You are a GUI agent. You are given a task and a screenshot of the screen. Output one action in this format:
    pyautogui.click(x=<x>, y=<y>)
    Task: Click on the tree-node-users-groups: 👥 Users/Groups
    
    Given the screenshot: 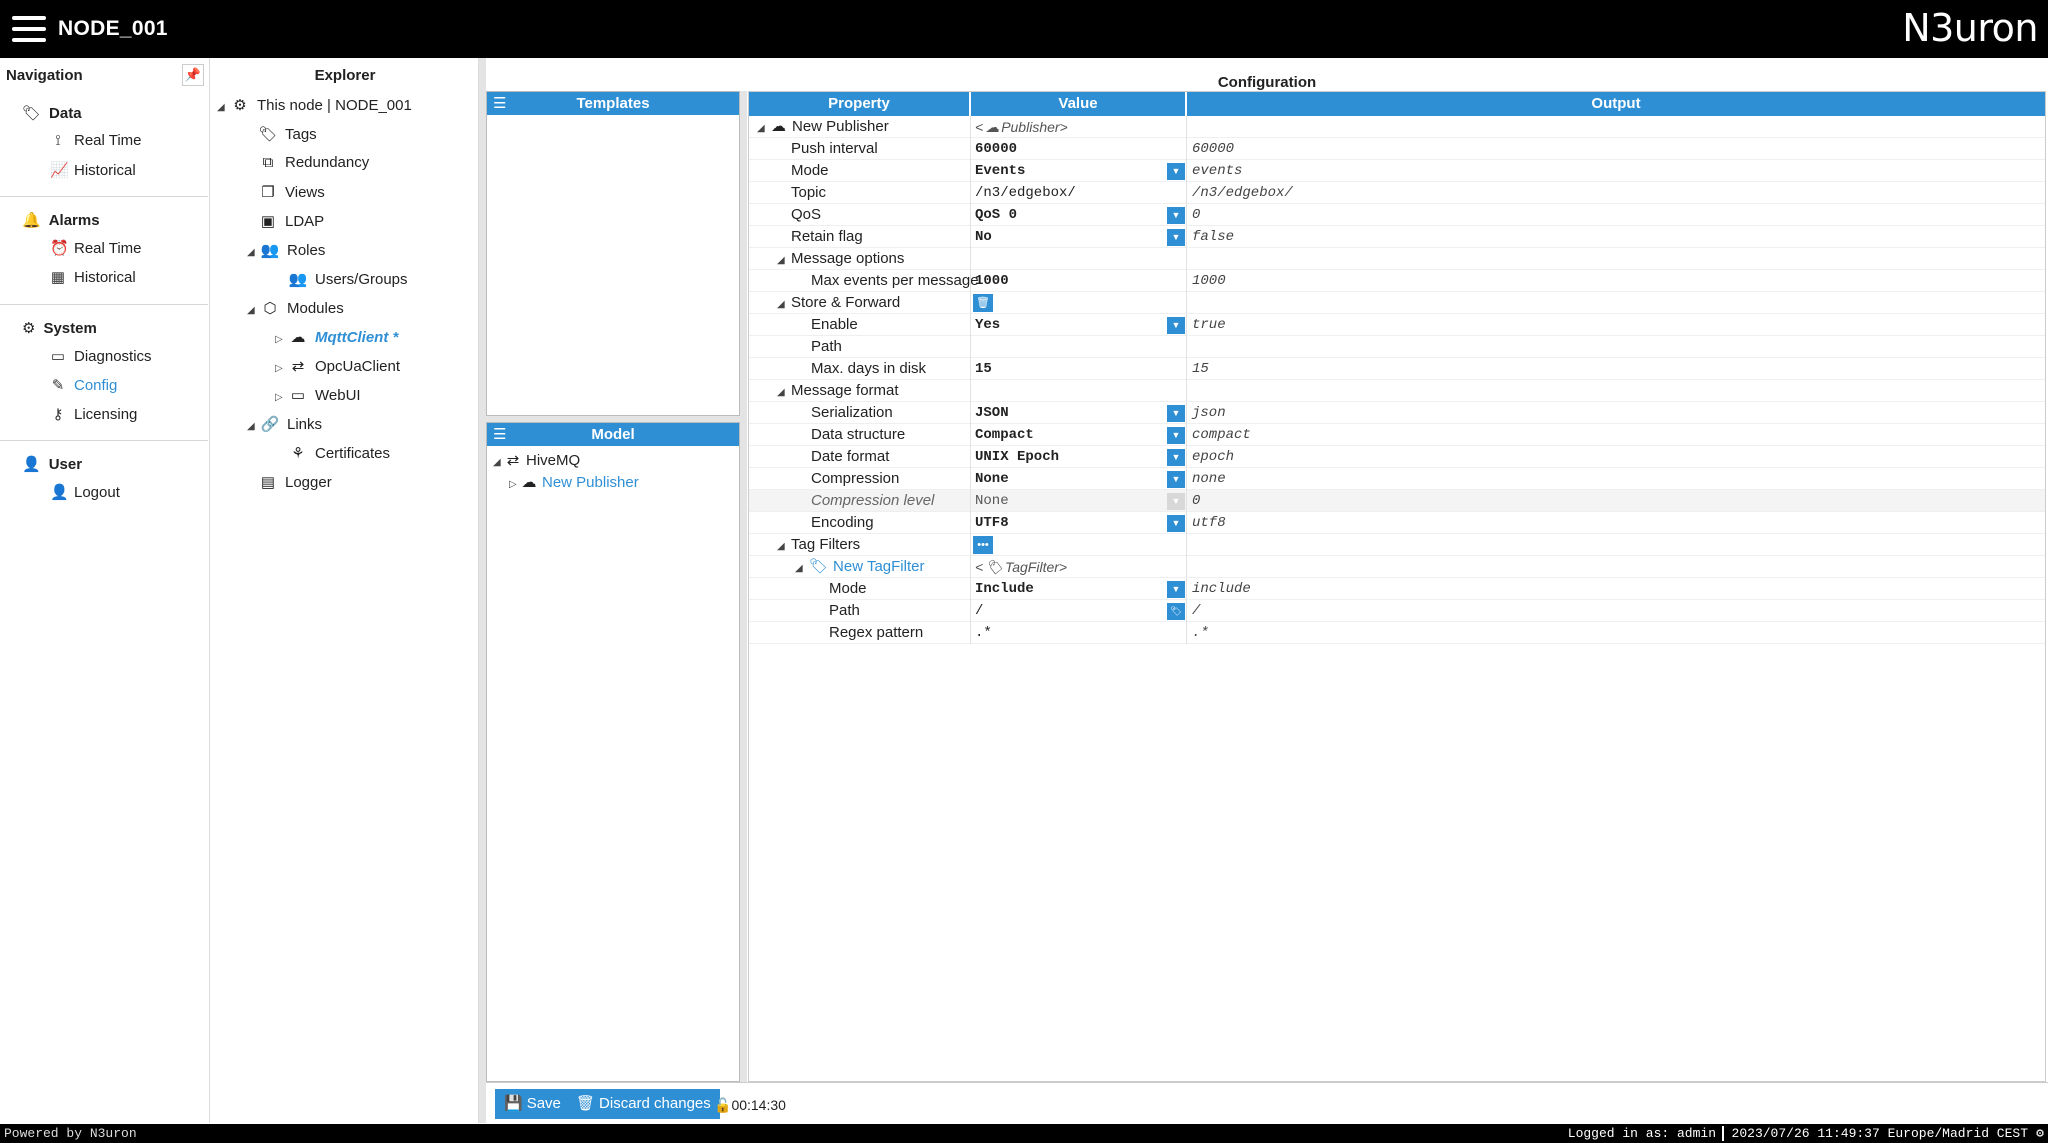 What is the action you would take?
    pyautogui.click(x=341, y=279)
    